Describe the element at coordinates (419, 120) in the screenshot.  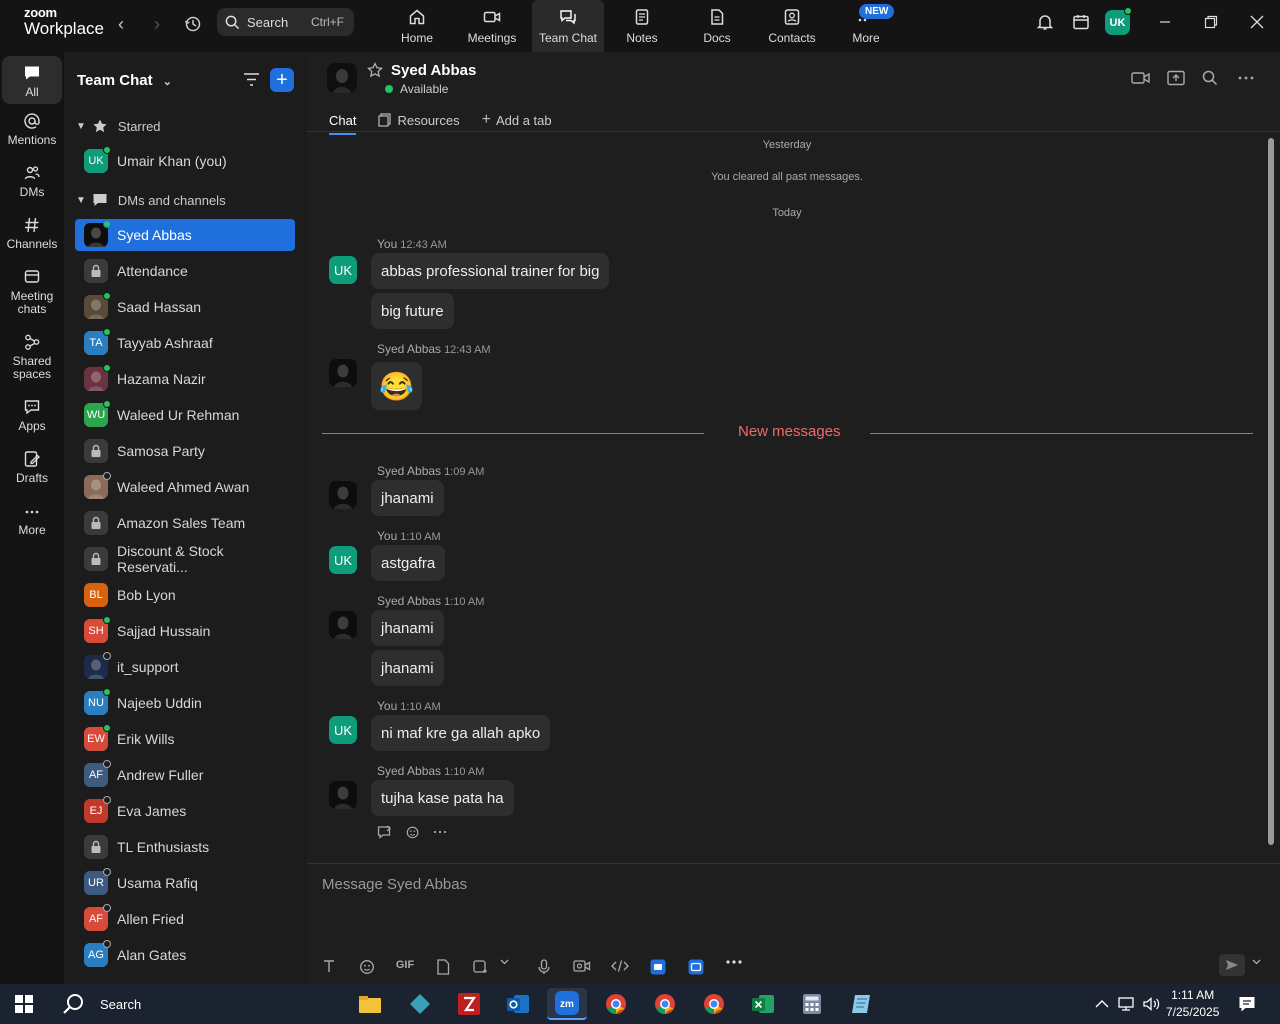
I see `tab-resources: Resources` at that location.